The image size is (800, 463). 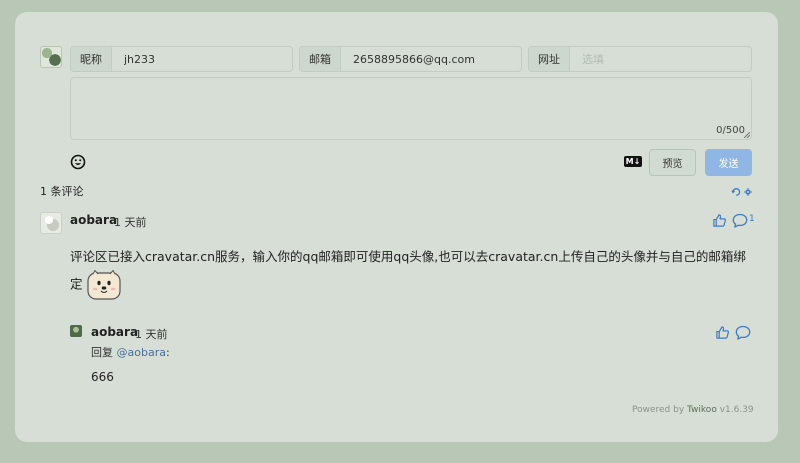 What do you see at coordinates (736, 410) in the screenshot?
I see `version-label: v1.6.39` at bounding box center [736, 410].